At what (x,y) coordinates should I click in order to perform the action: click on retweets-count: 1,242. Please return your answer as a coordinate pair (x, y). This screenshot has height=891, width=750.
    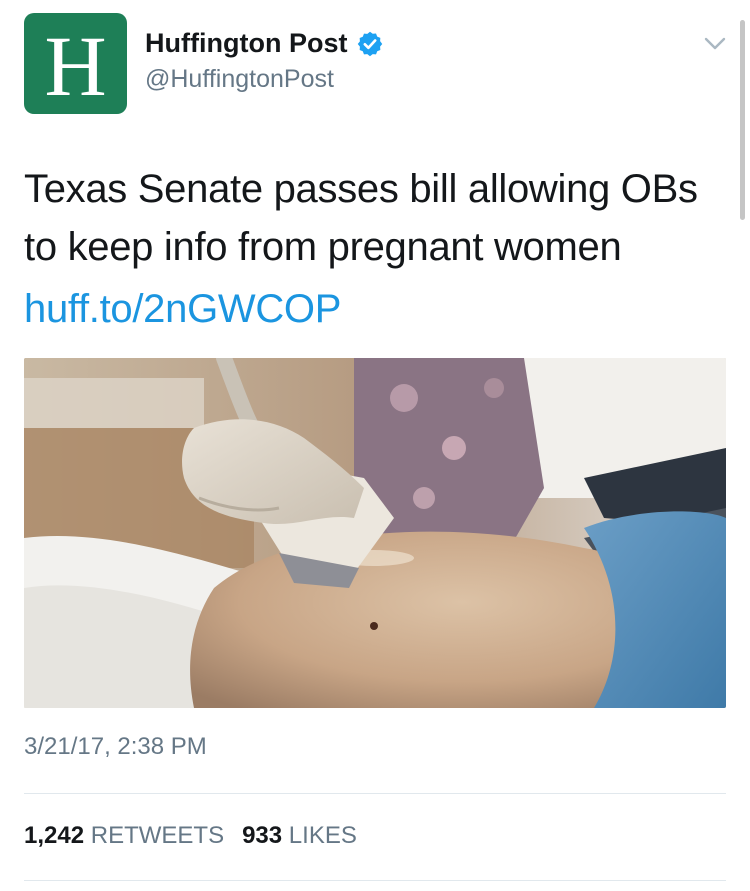
    Looking at the image, I should click on (54, 835).